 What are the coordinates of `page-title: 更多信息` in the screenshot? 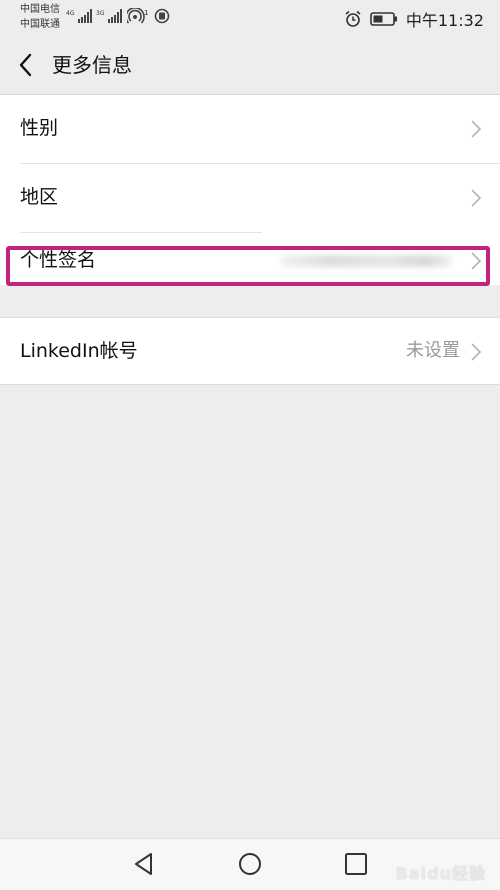 It's located at (92, 65).